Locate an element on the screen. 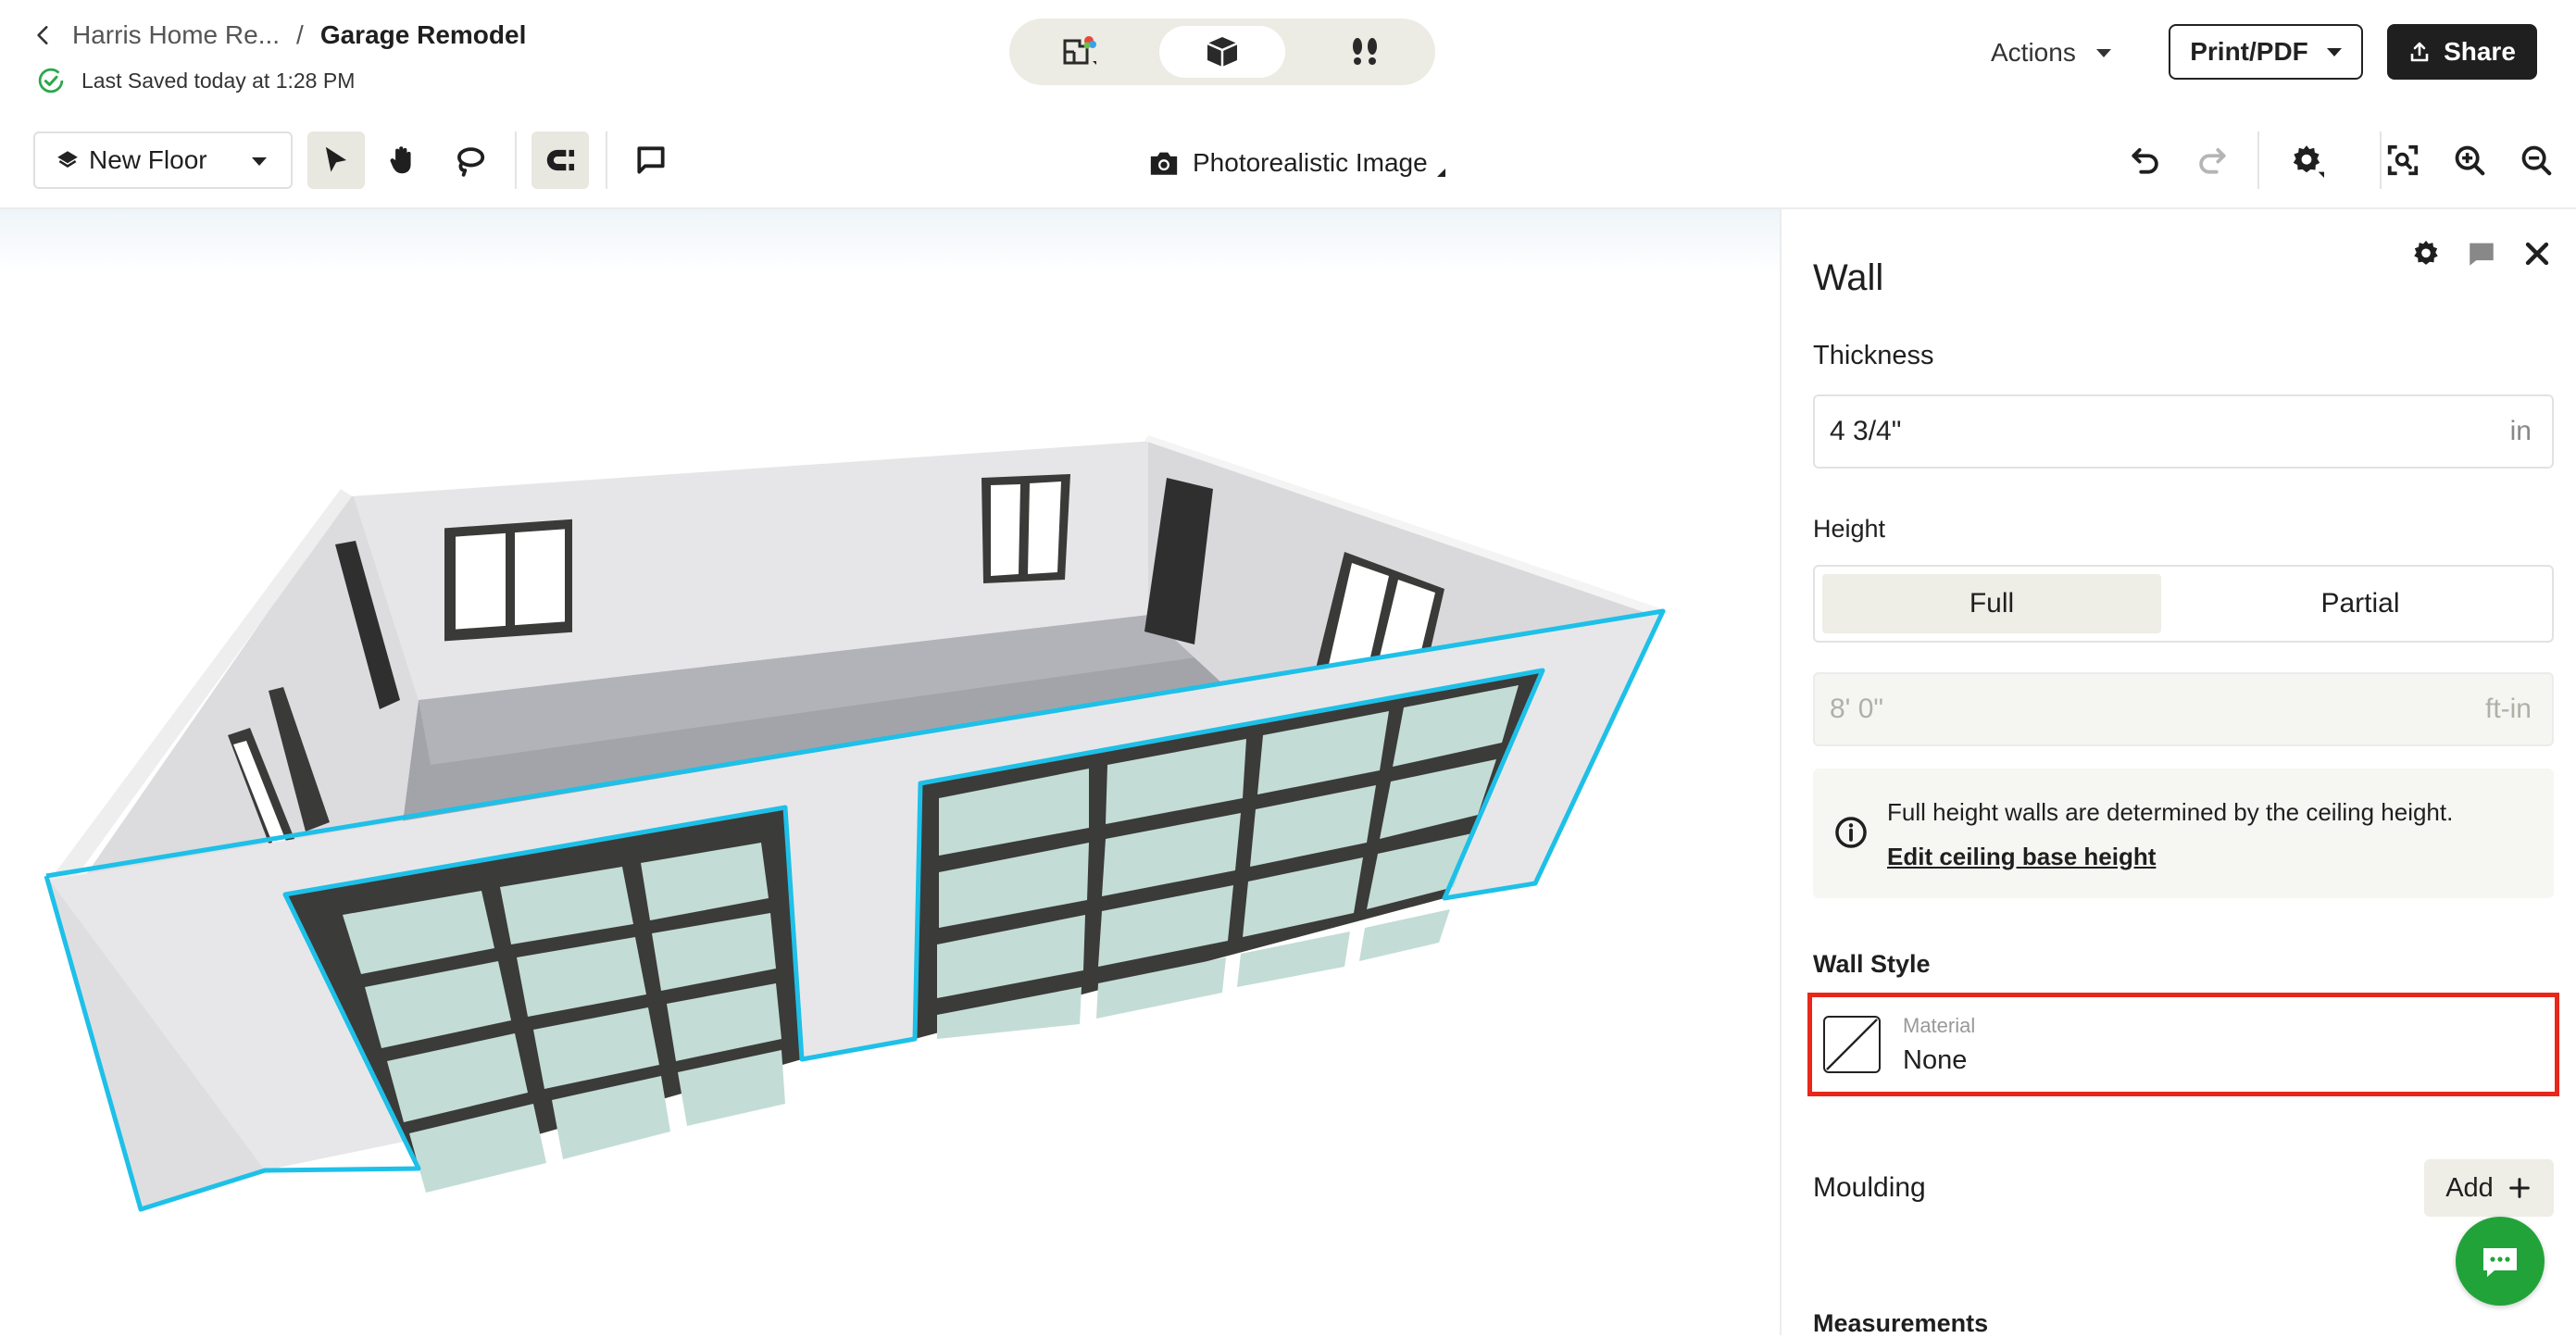  hand-pan-icon is located at coordinates (401, 160).